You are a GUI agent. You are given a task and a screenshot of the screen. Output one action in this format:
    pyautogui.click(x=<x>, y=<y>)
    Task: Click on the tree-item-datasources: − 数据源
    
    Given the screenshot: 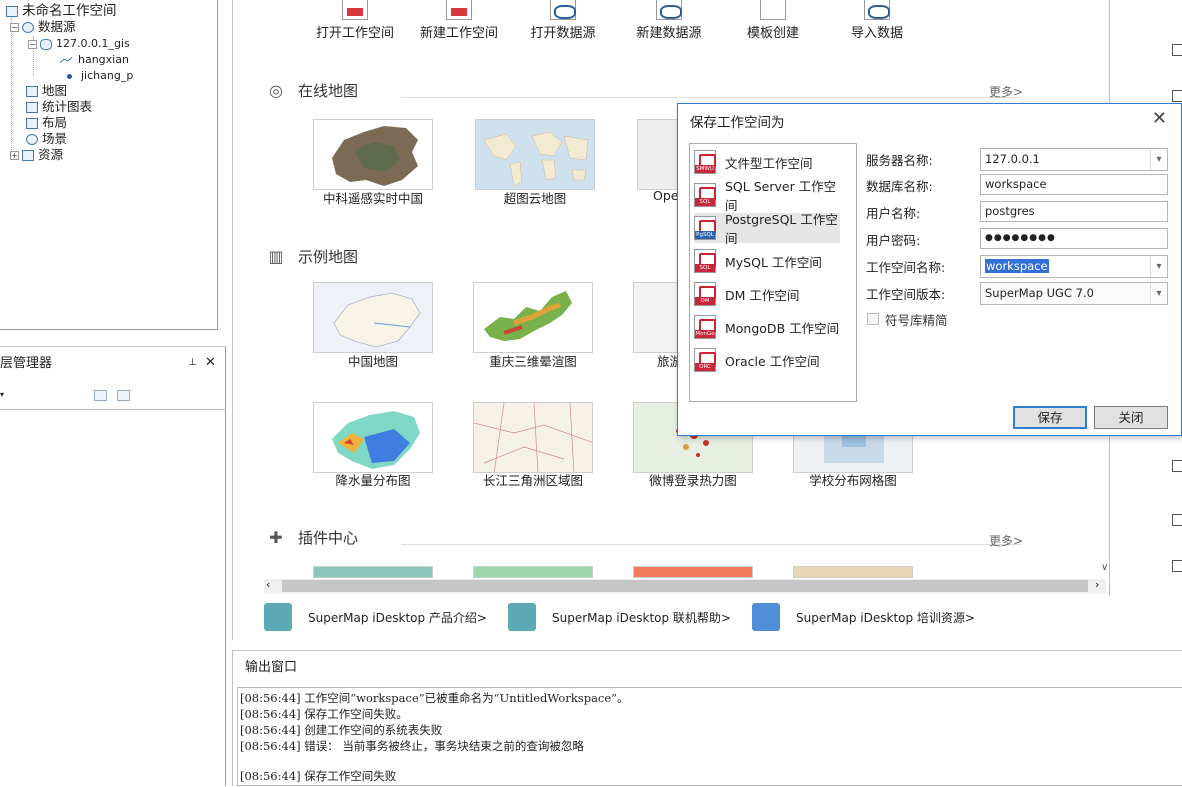 What is the action you would take?
    pyautogui.click(x=43, y=27)
    